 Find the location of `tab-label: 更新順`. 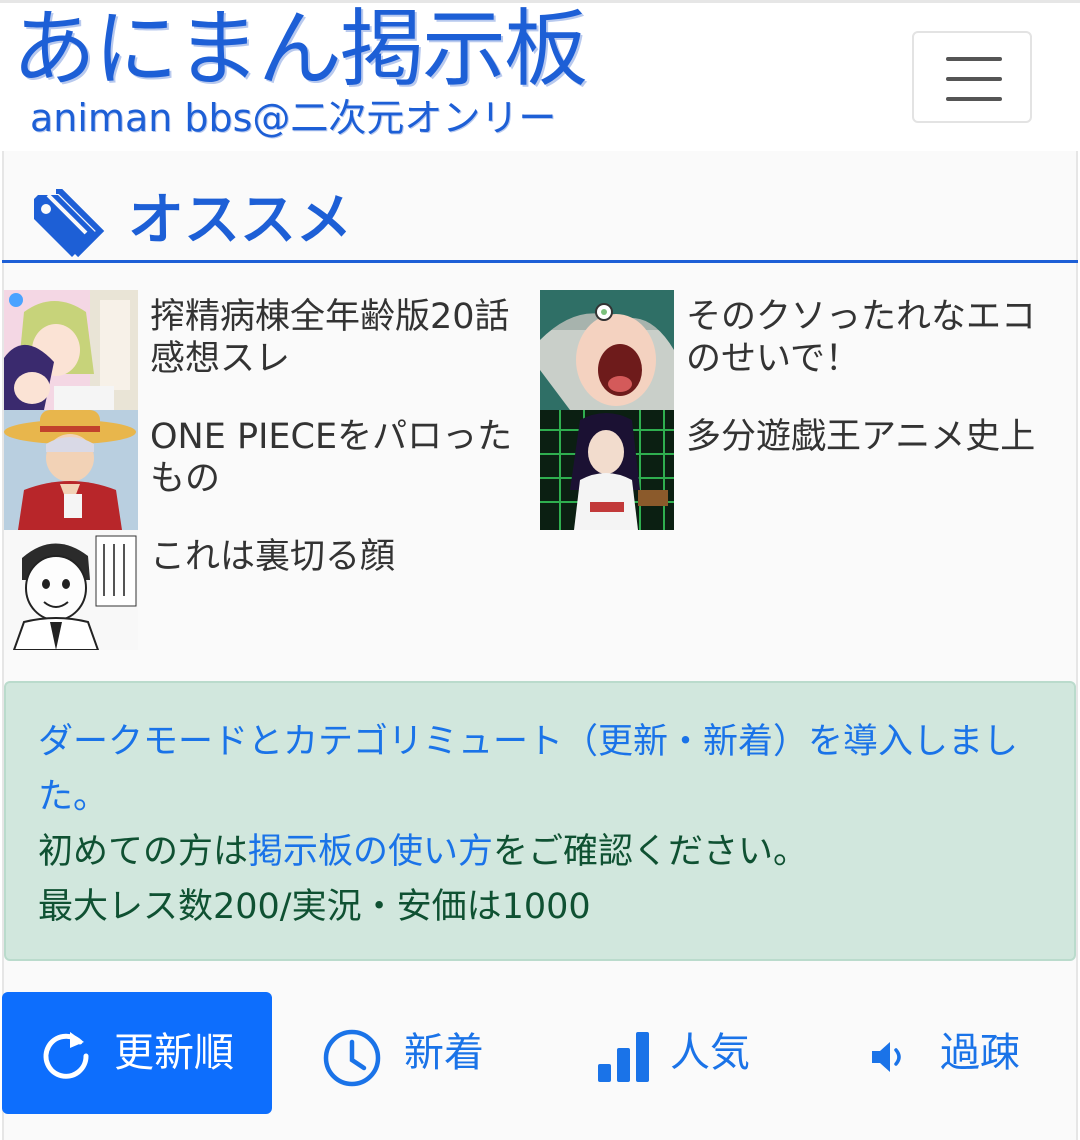

tab-label: 更新順 is located at coordinates (174, 1053).